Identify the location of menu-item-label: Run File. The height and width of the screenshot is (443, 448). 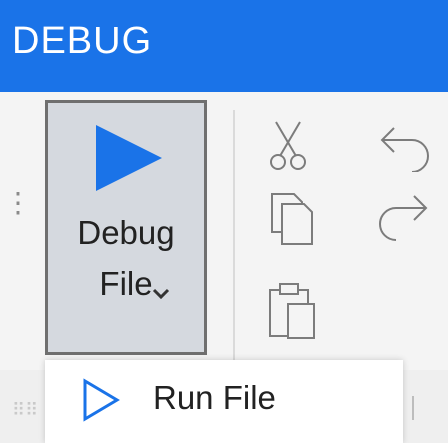
(214, 397).